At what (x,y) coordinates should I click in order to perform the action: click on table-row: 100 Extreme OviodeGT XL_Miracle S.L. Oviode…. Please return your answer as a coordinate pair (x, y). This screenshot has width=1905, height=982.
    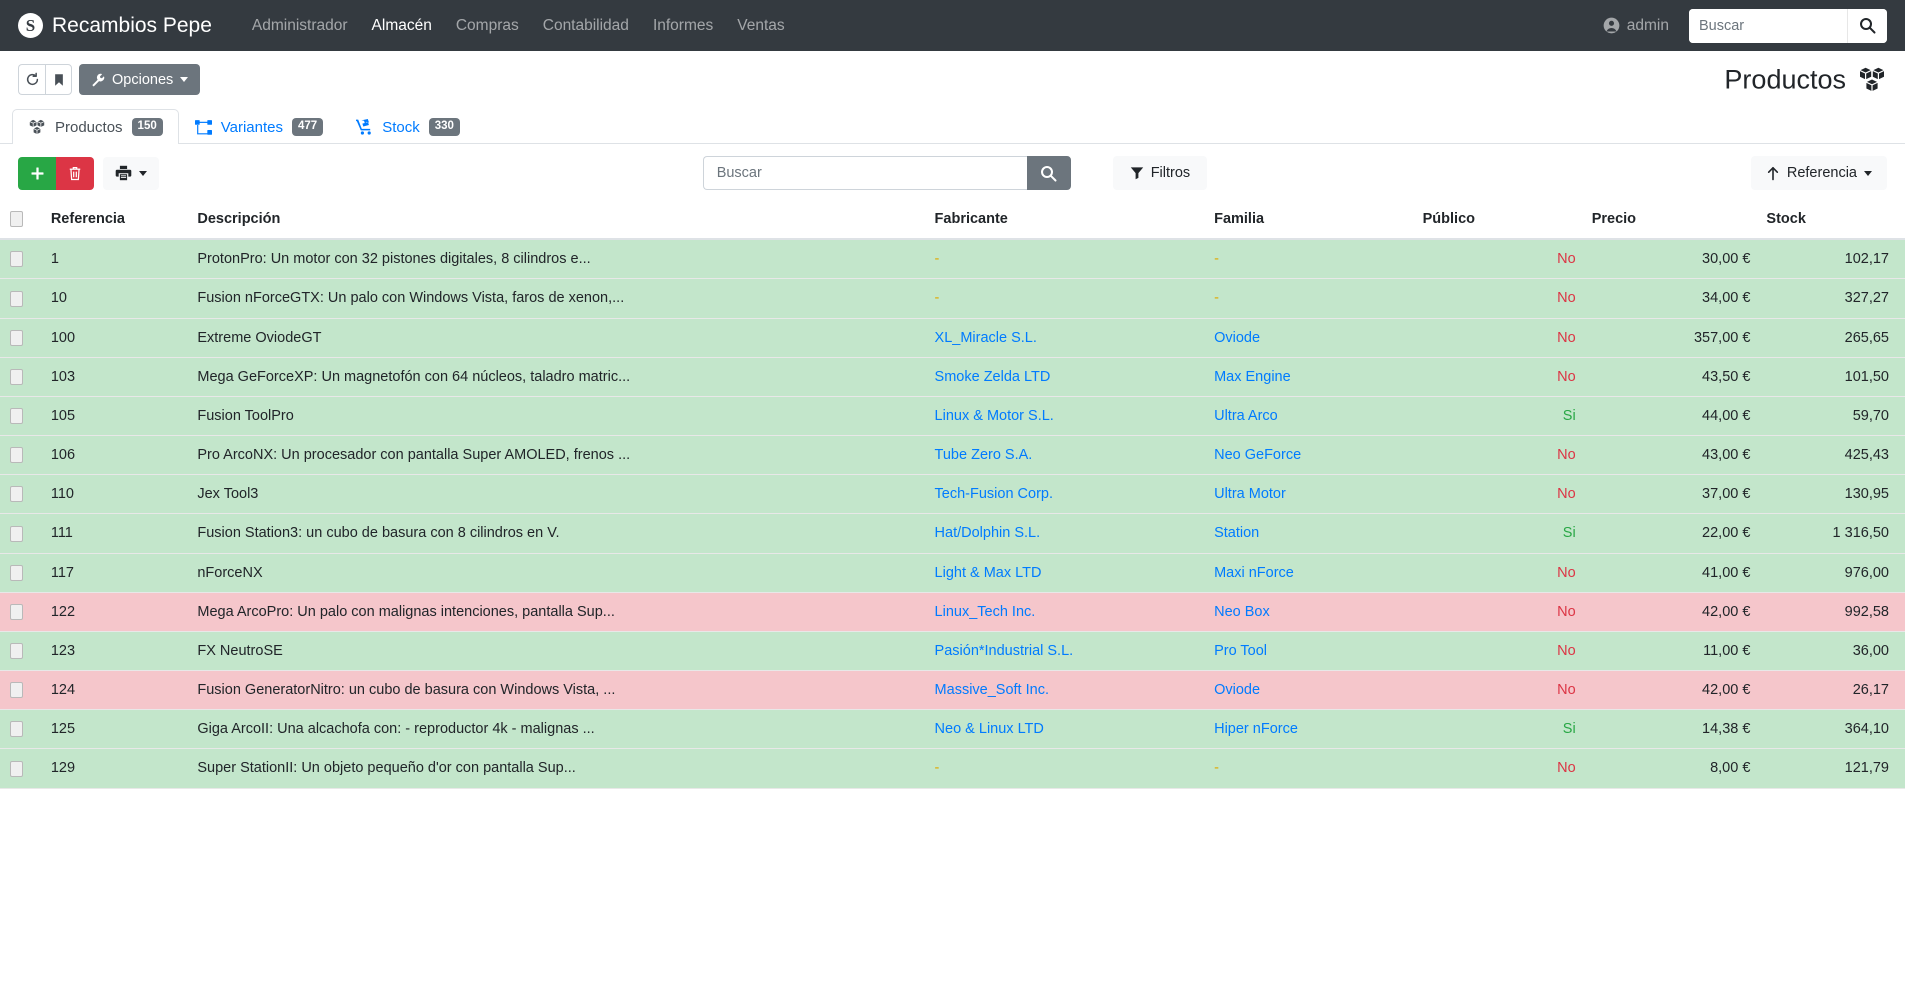
    Looking at the image, I should click on (952, 338).